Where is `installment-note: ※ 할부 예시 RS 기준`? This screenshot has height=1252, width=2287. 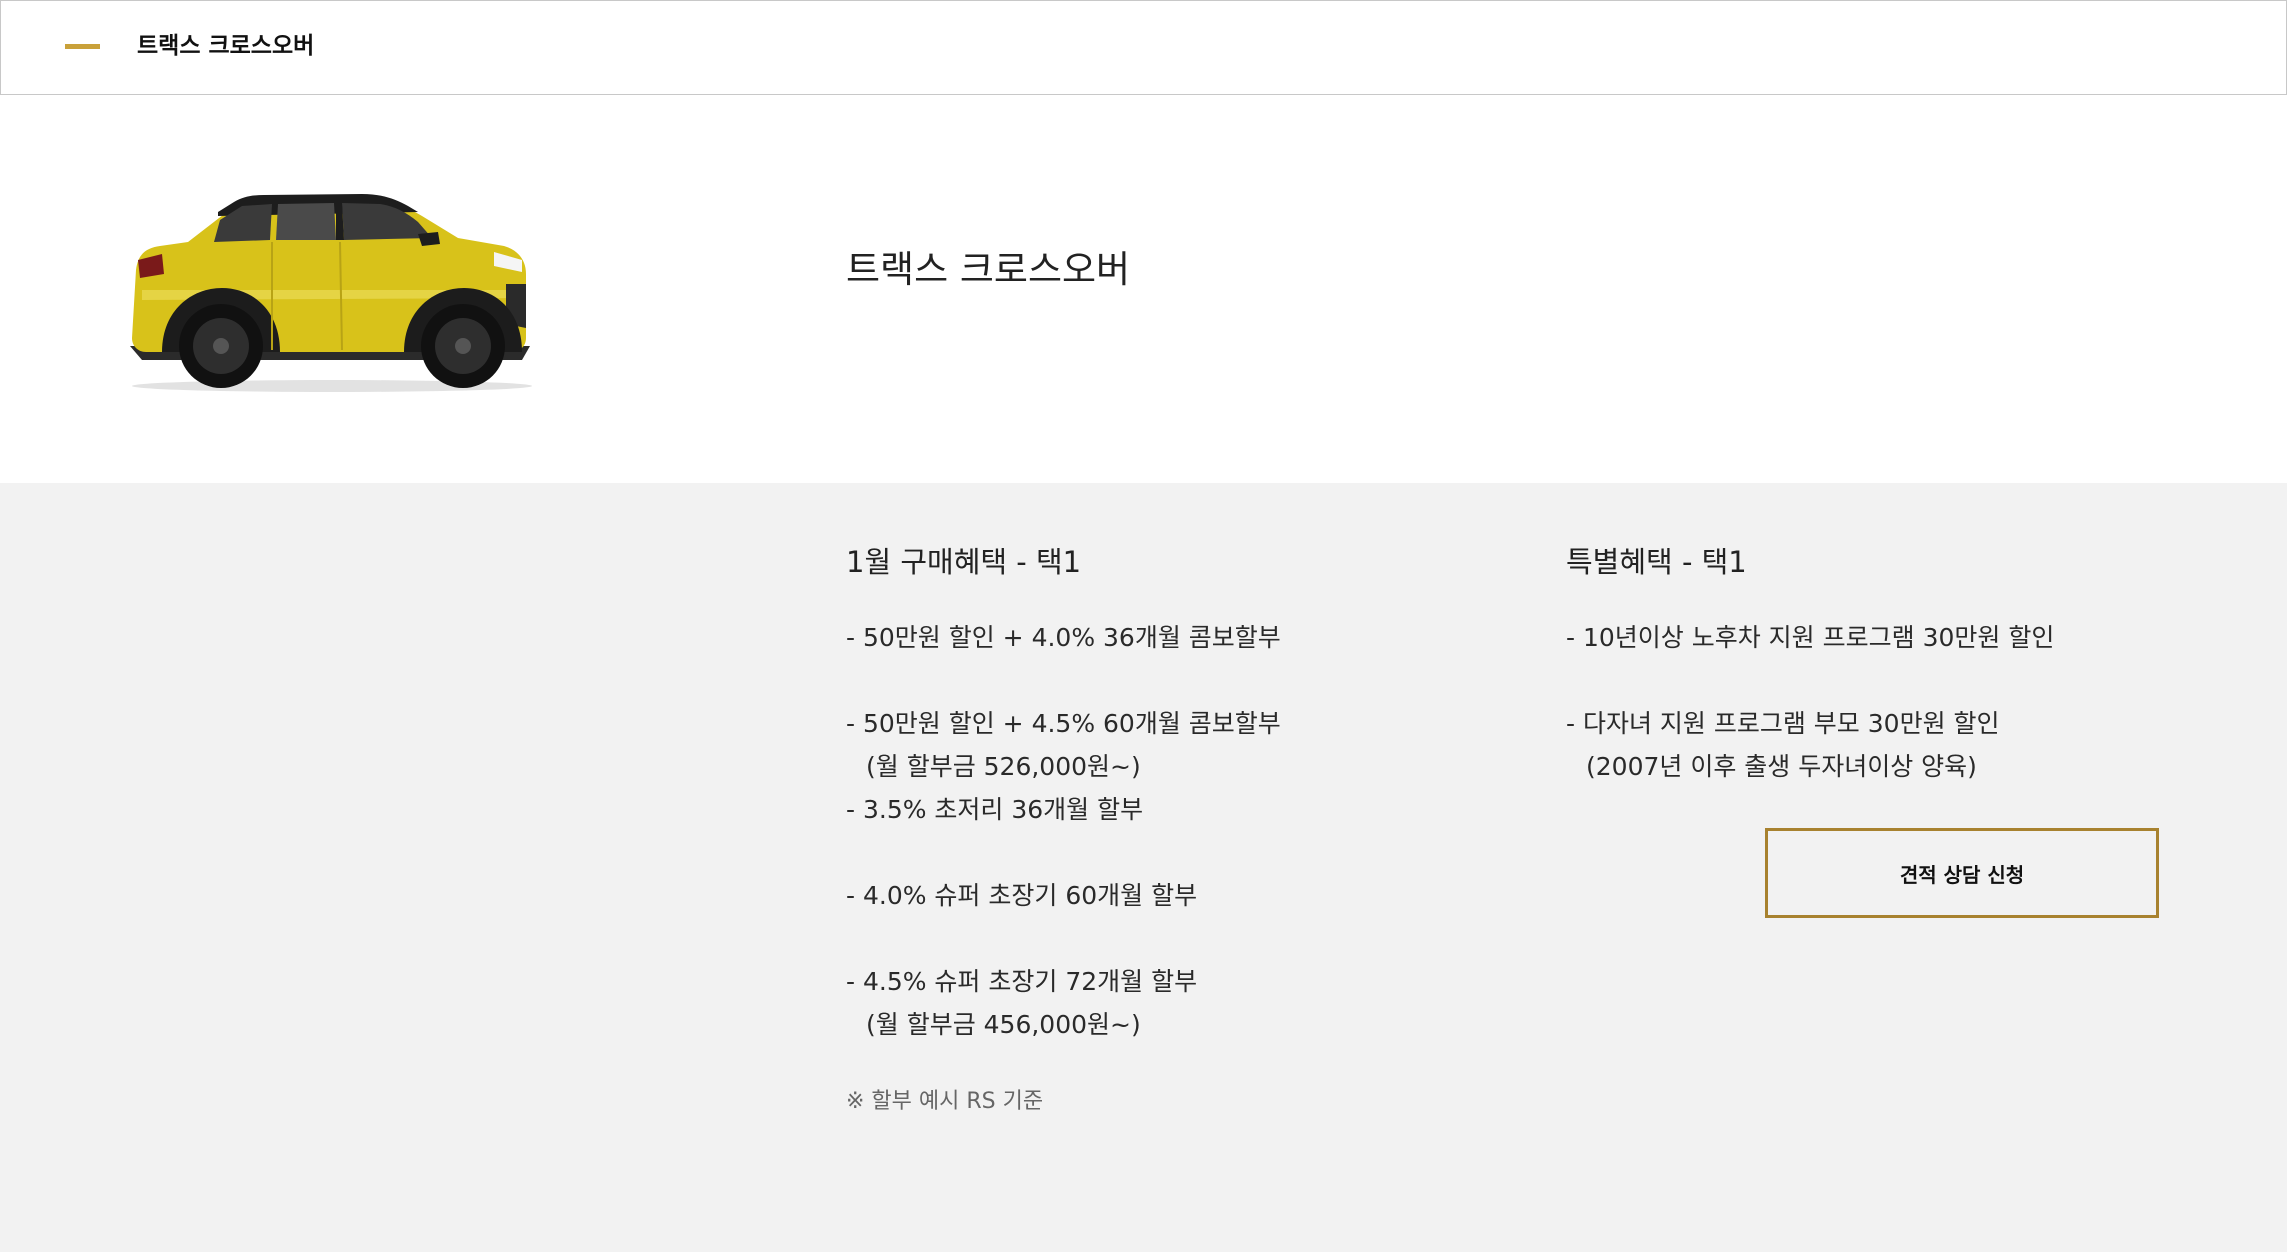
installment-note: ※ 할부 예시 RS 기준 is located at coordinates (945, 1101).